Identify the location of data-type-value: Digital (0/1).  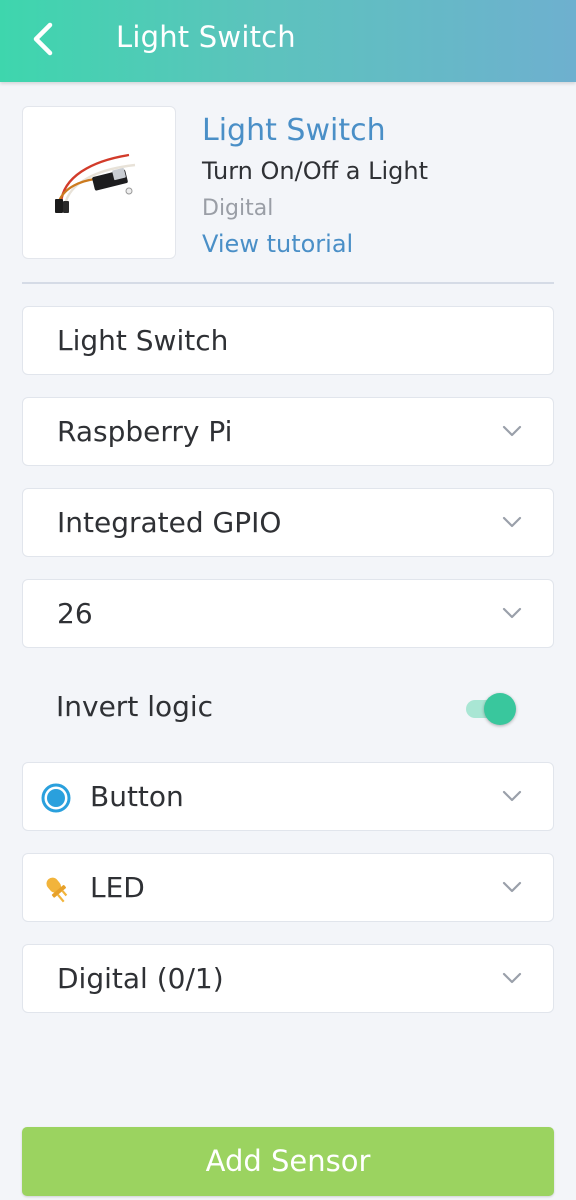
(140, 978).